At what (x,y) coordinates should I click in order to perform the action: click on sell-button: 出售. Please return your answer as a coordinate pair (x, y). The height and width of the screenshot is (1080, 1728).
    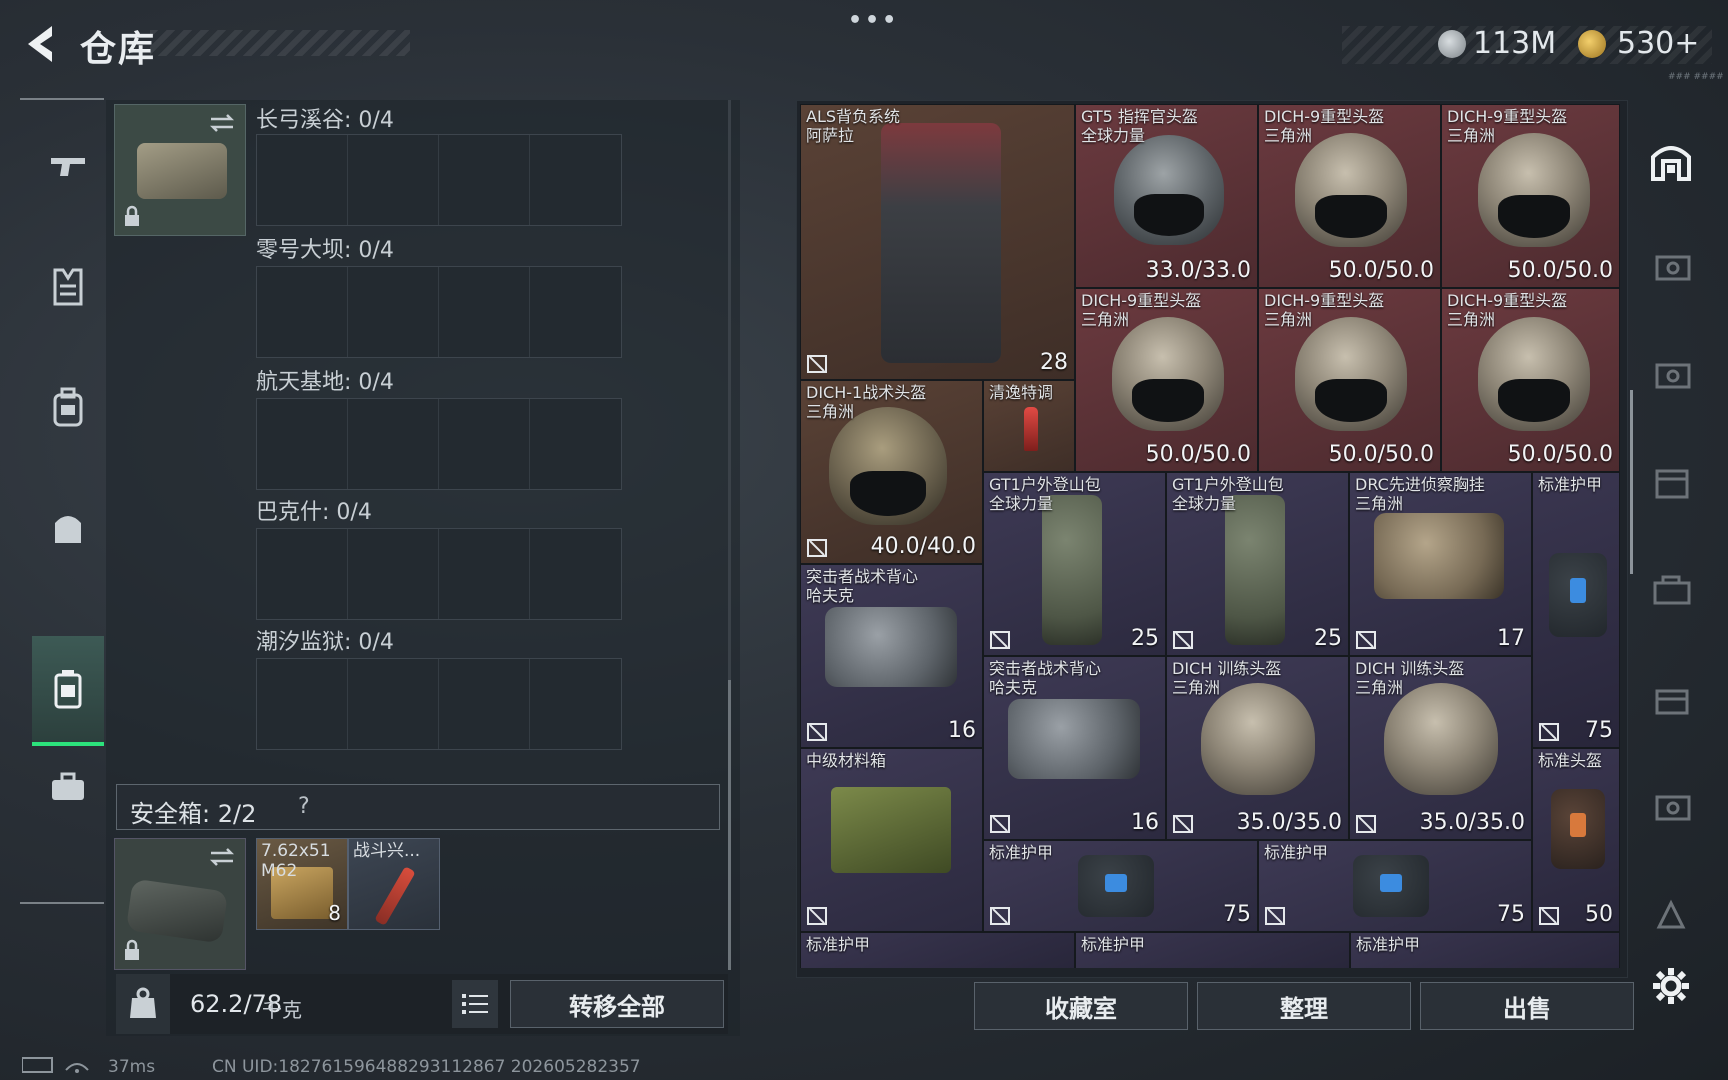
    Looking at the image, I should click on (1527, 1006).